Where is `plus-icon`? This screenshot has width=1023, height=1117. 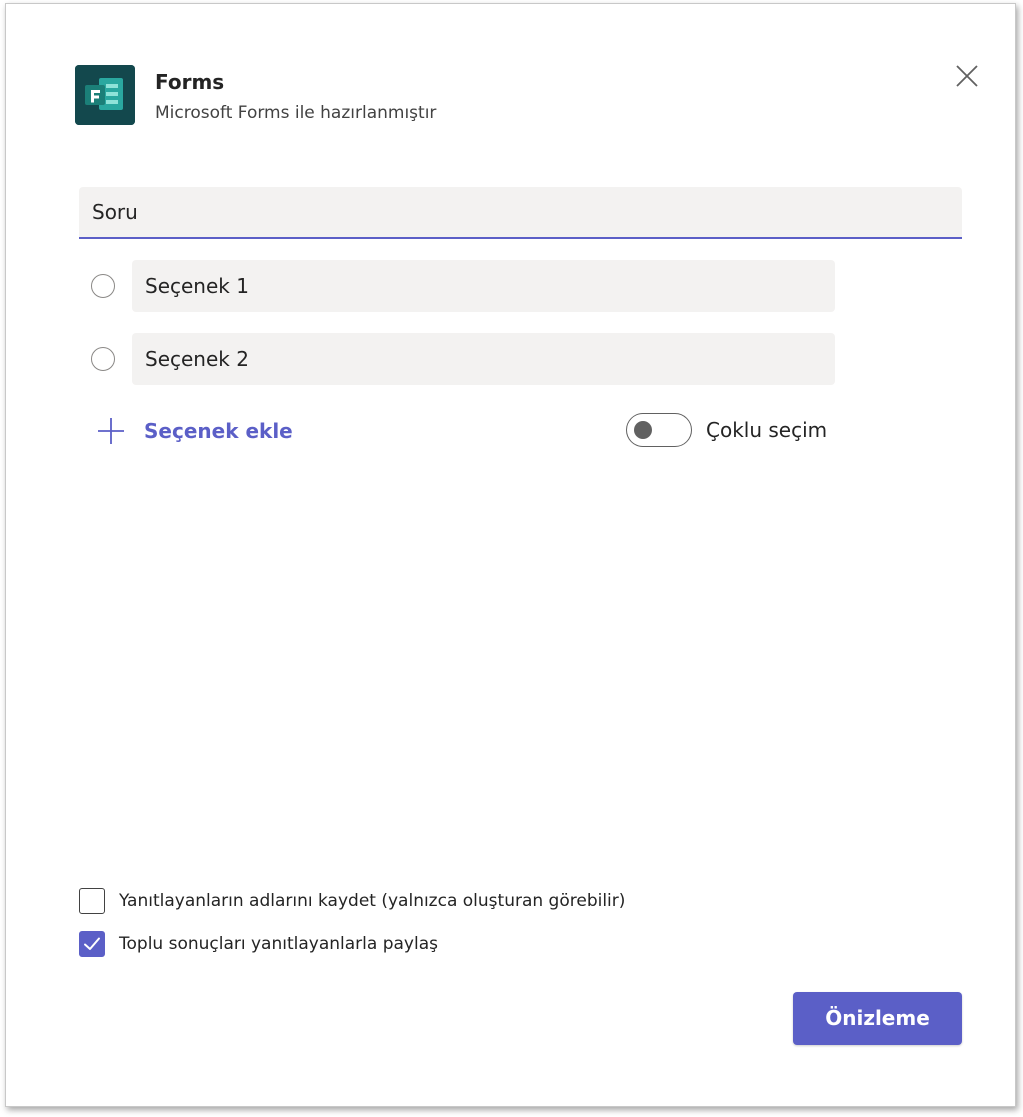
plus-icon is located at coordinates (111, 431).